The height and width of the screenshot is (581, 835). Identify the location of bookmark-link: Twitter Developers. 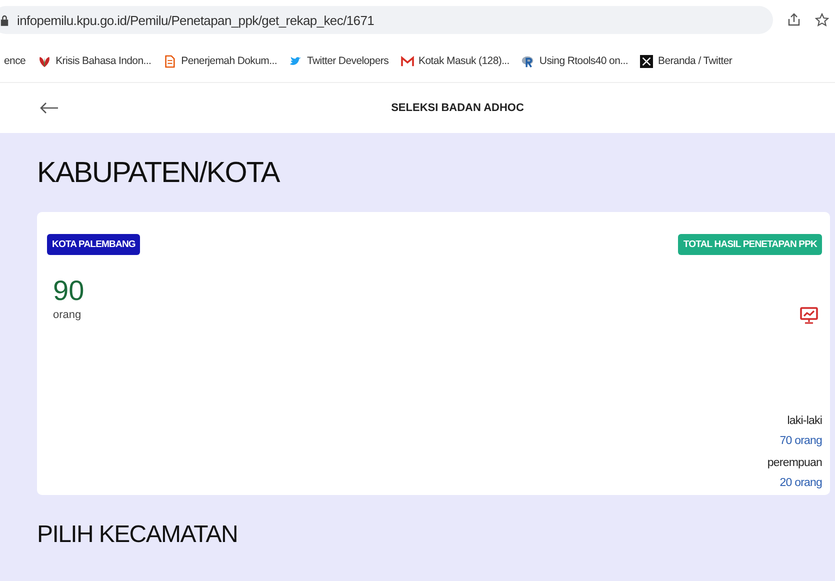
(347, 61).